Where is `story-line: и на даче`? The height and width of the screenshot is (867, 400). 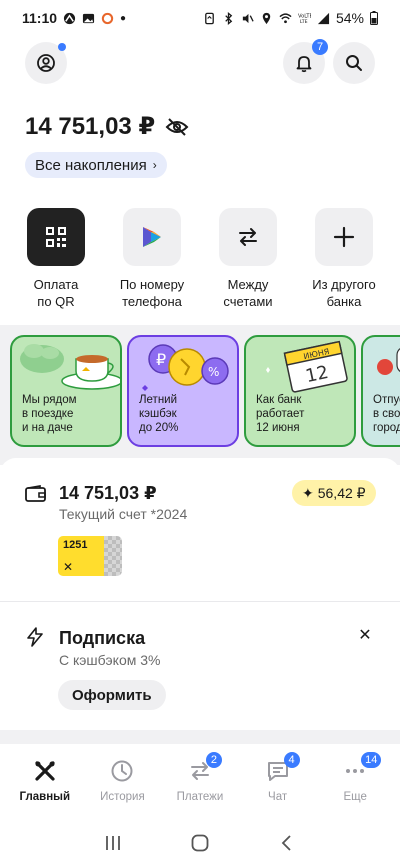 story-line: и на даче is located at coordinates (47, 428).